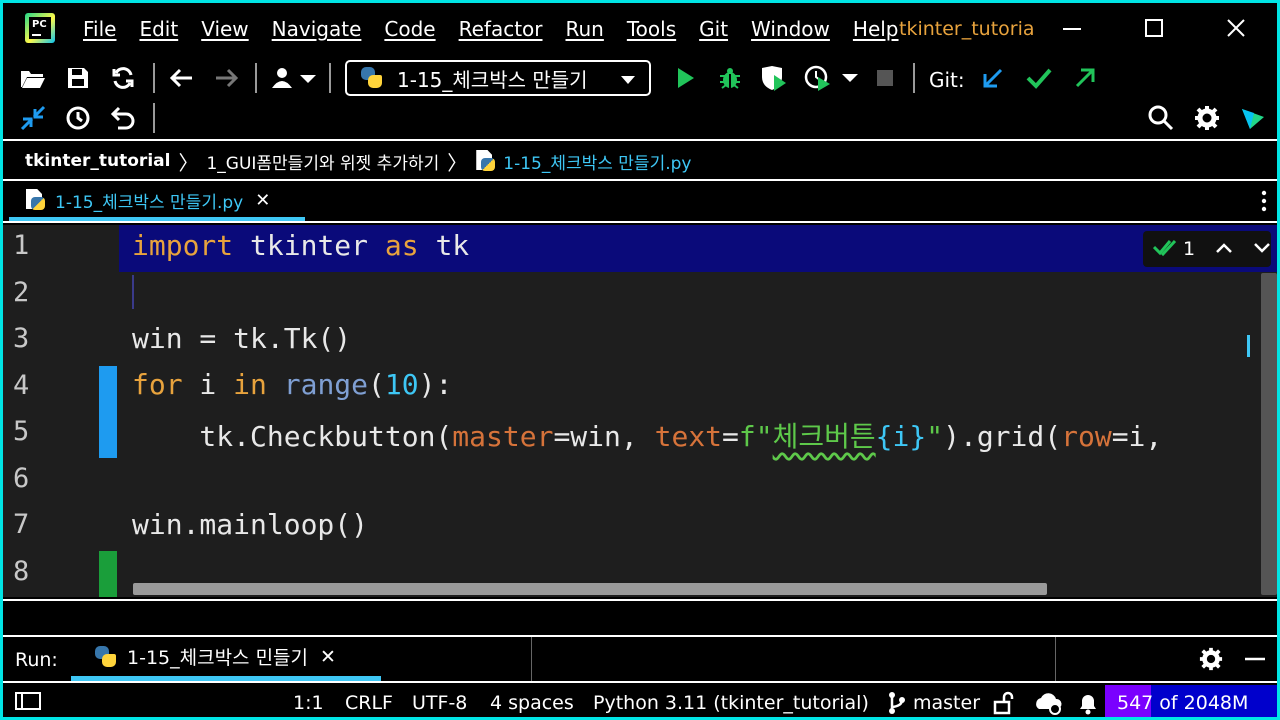  What do you see at coordinates (532, 703) in the screenshot?
I see `indent-setting: 4 spaces` at bounding box center [532, 703].